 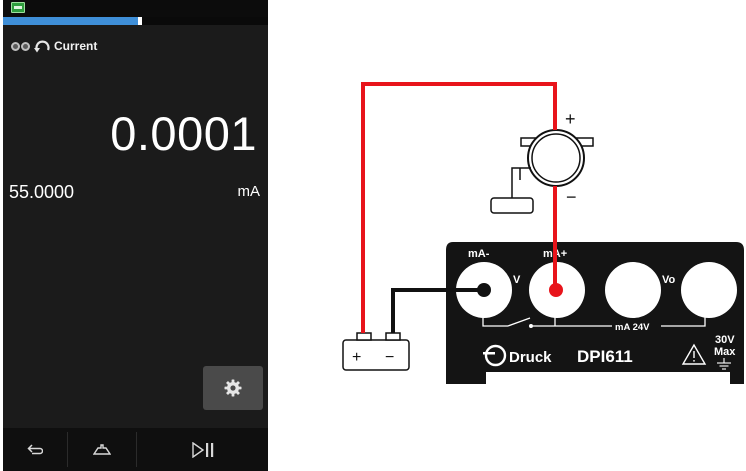 I want to click on battery-plus-sign: +, so click(x=356, y=357).